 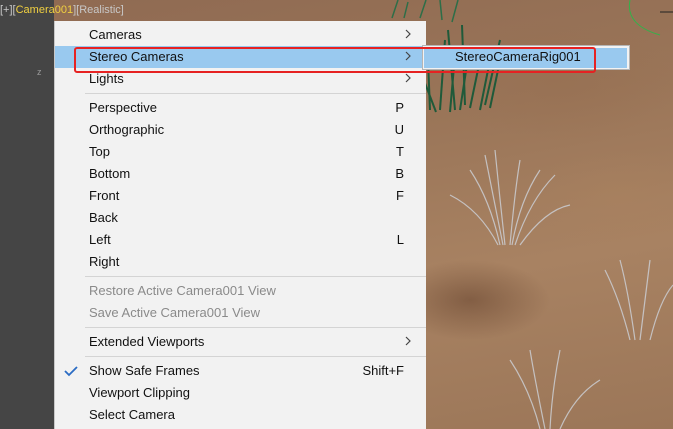 I want to click on viewport-left-strip, so click(x=27, y=214).